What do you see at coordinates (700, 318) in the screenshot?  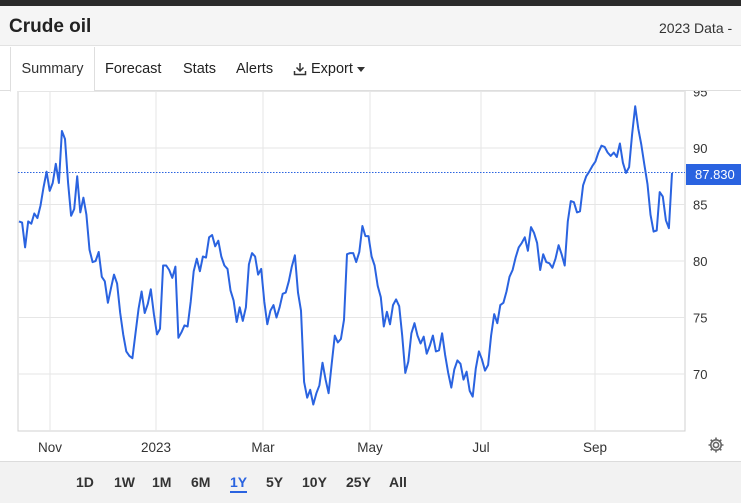 I see `y-tick-label: 75` at bounding box center [700, 318].